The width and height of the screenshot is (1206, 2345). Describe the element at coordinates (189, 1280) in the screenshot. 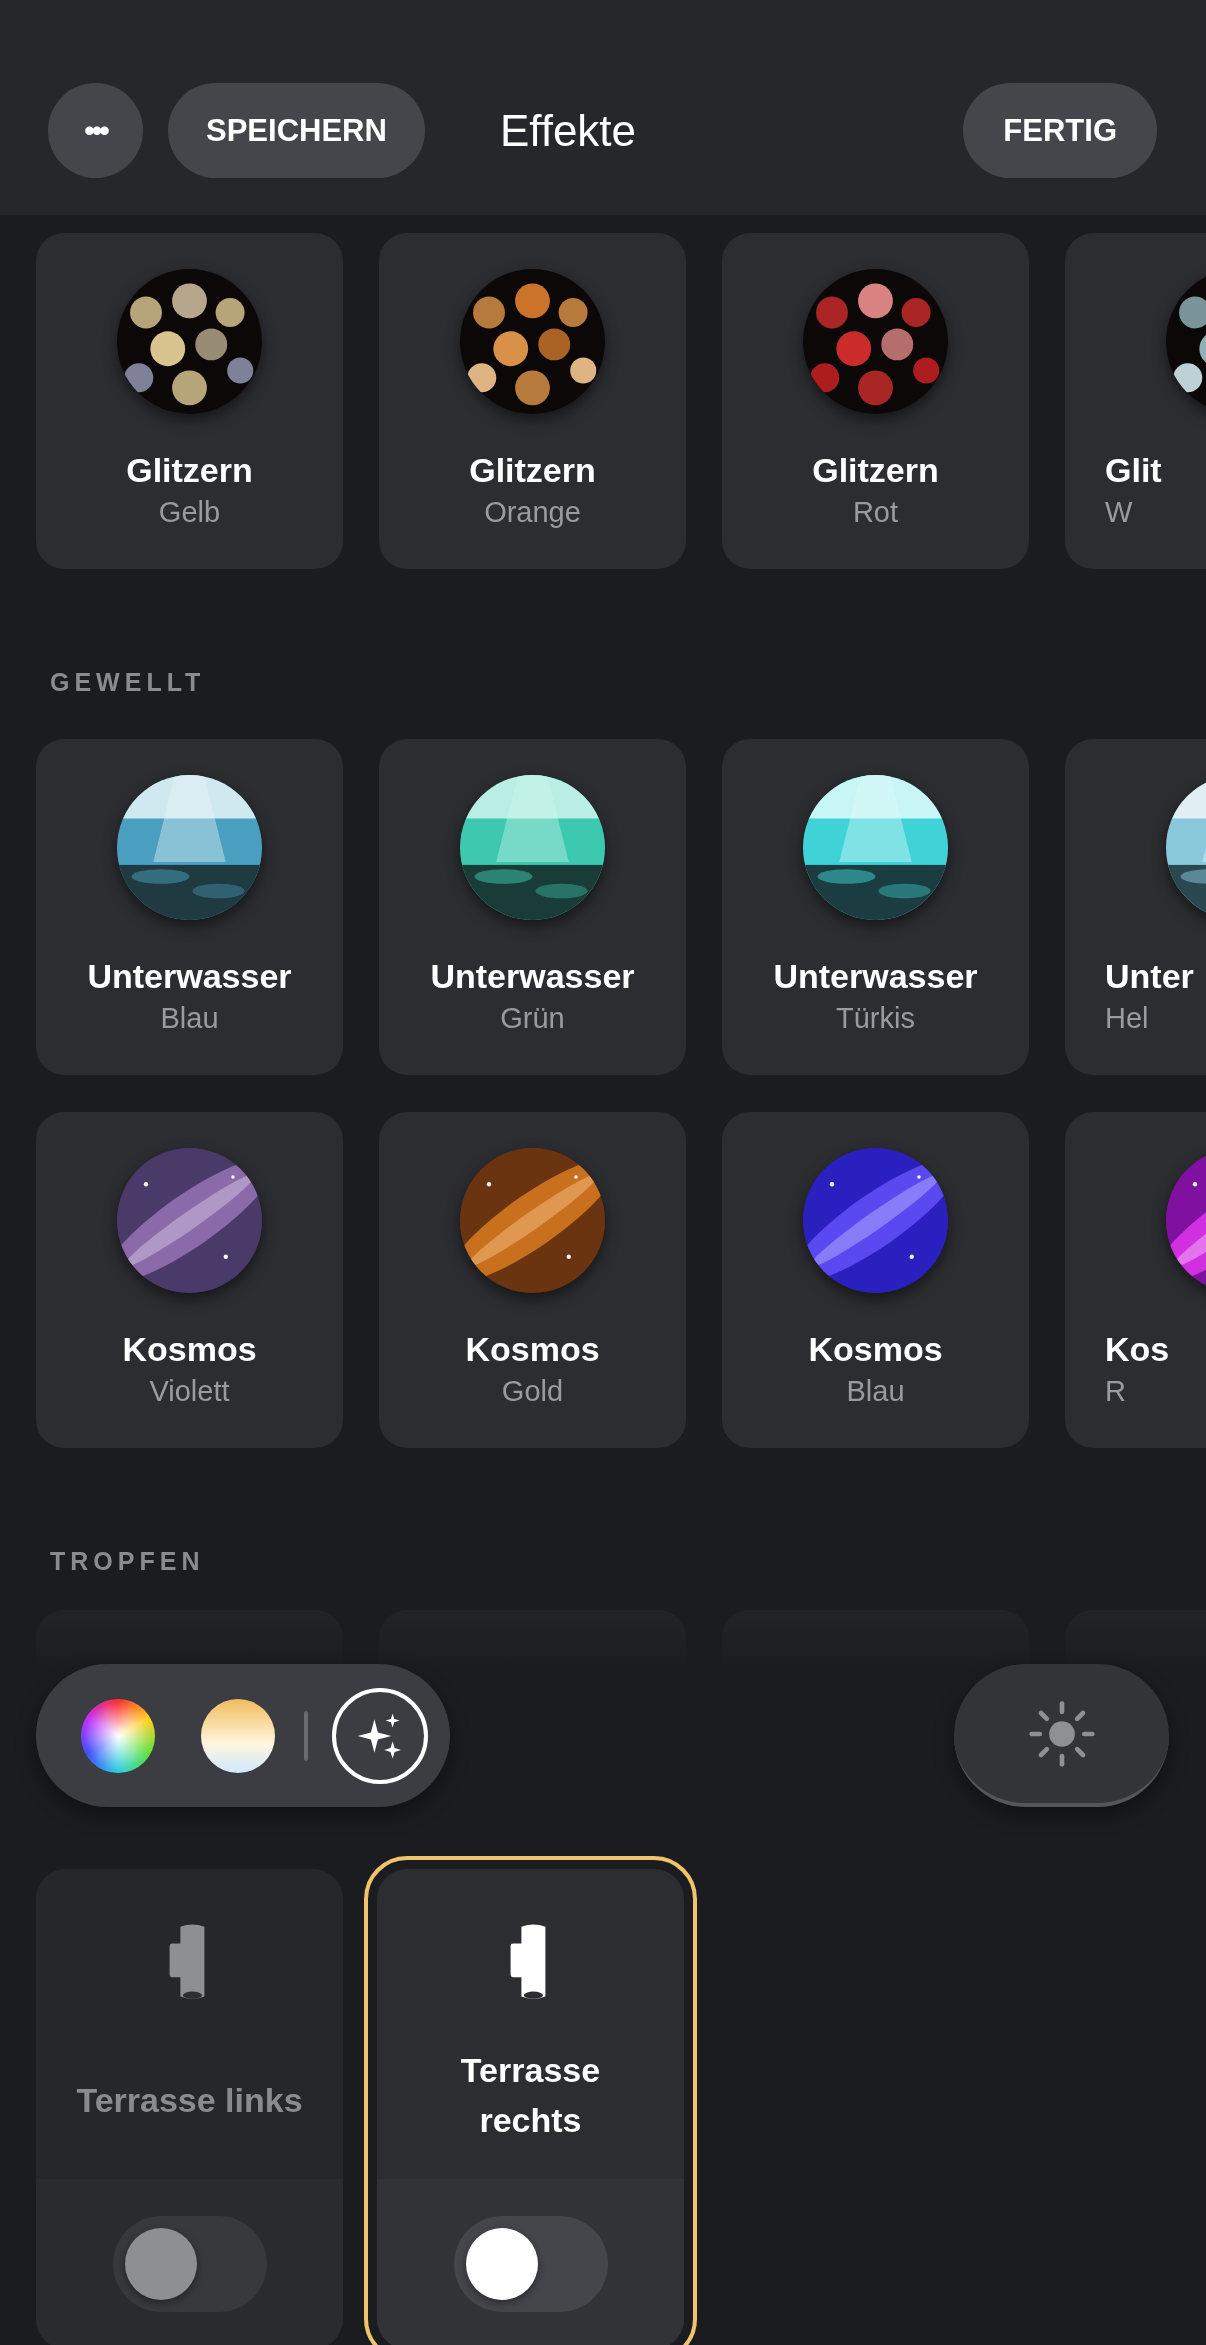

I see `effect-card: Kosmos Violett` at that location.